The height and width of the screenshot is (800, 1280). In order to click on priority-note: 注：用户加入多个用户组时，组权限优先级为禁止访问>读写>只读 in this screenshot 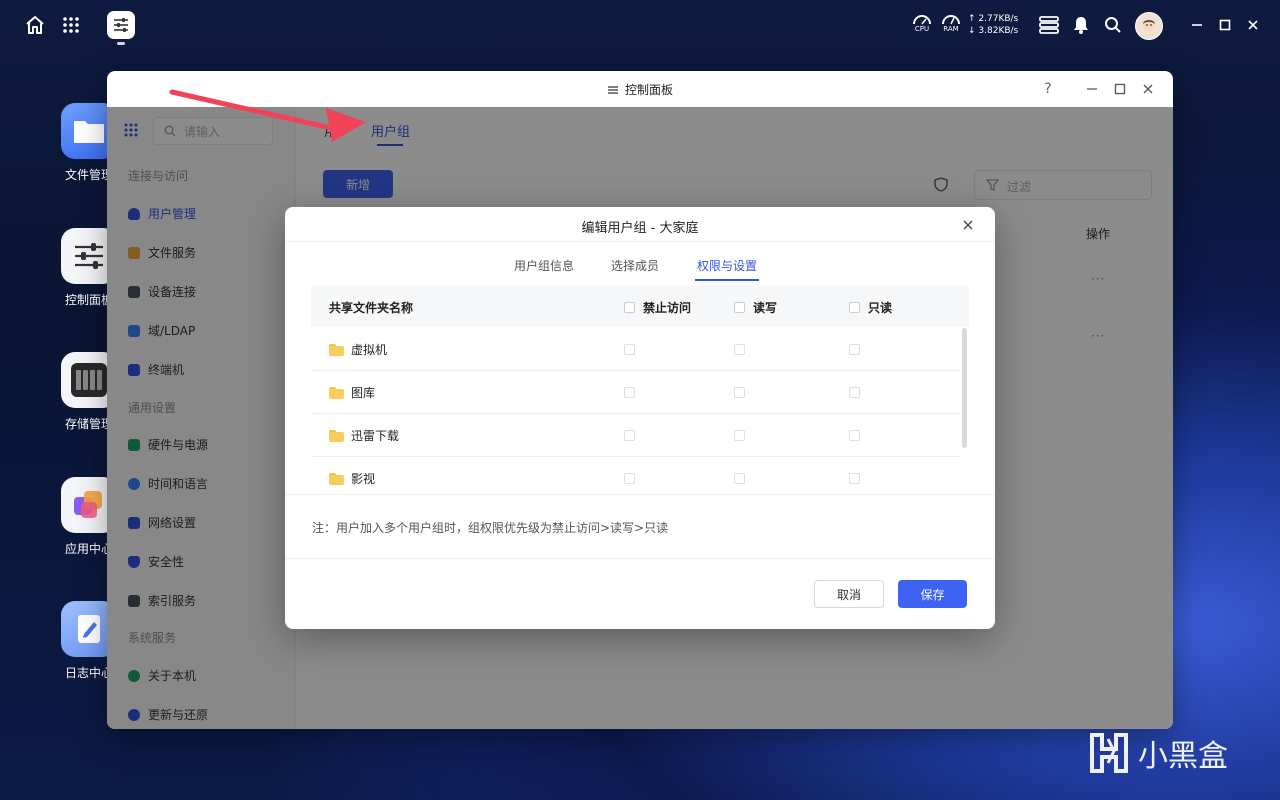, I will do `click(490, 528)`.